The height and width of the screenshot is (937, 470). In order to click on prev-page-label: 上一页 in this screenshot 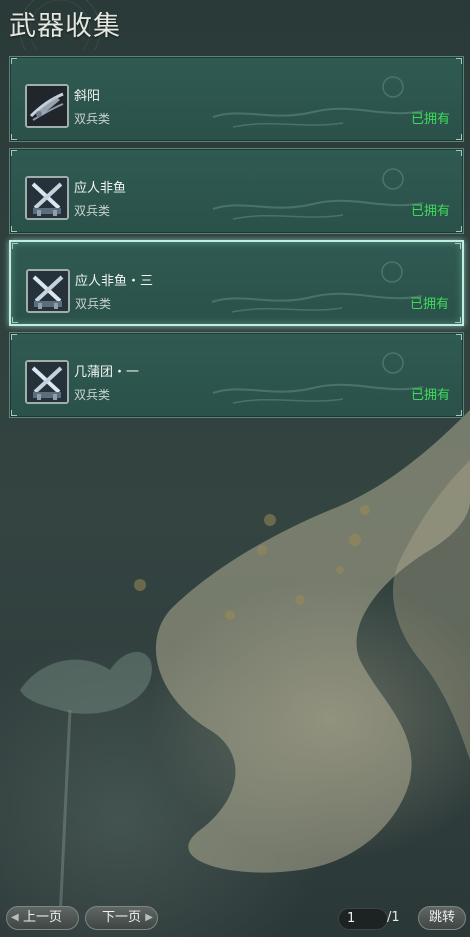, I will do `click(42, 917)`.